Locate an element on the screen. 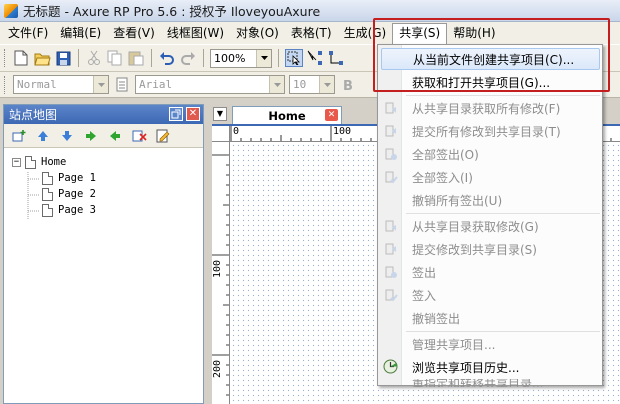  menu-item-label: 从共享目录获取修改(G) is located at coordinates (475, 226).